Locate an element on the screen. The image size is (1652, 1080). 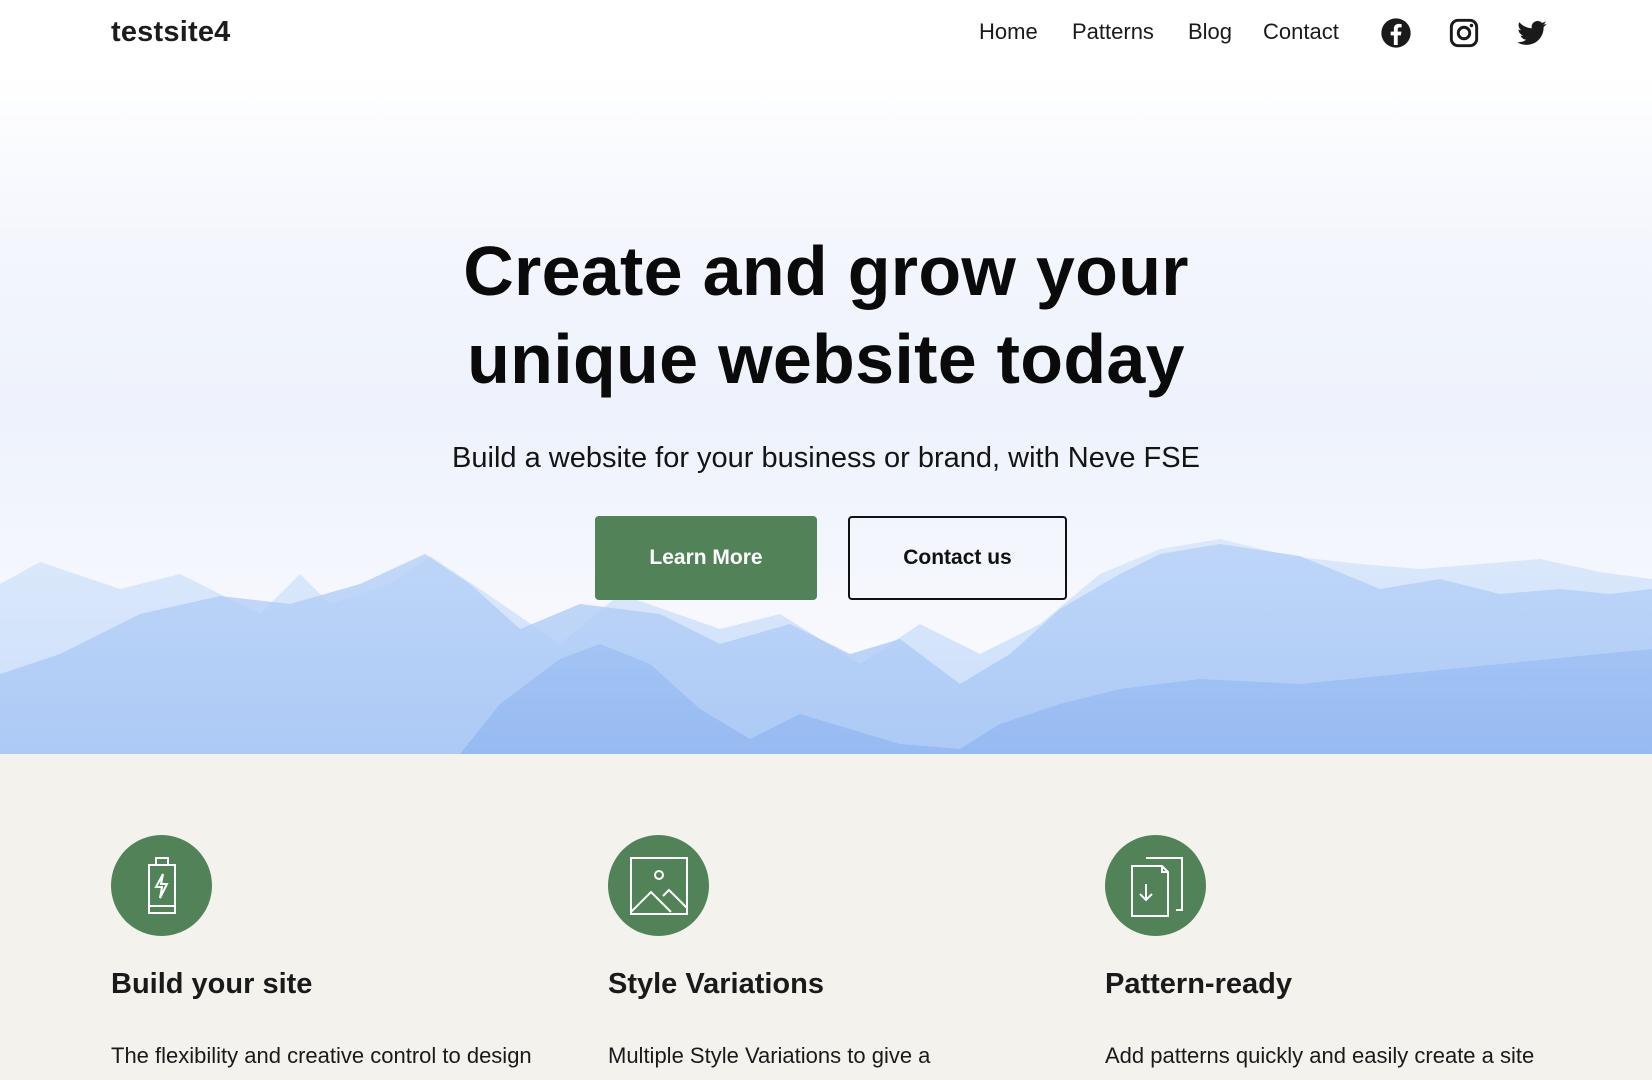
feature-title: Style Variations is located at coordinates (716, 984).